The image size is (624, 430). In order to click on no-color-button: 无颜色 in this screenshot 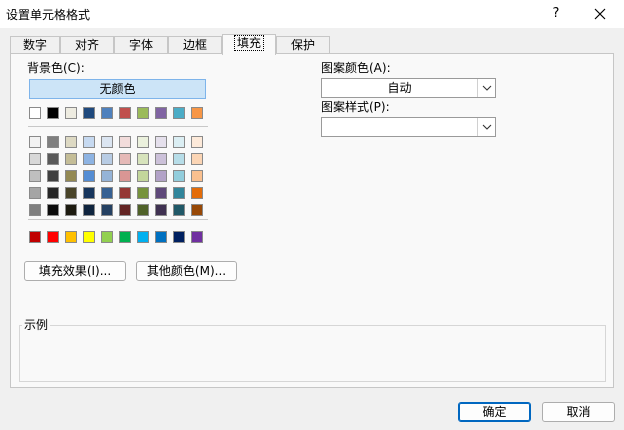, I will do `click(117, 89)`.